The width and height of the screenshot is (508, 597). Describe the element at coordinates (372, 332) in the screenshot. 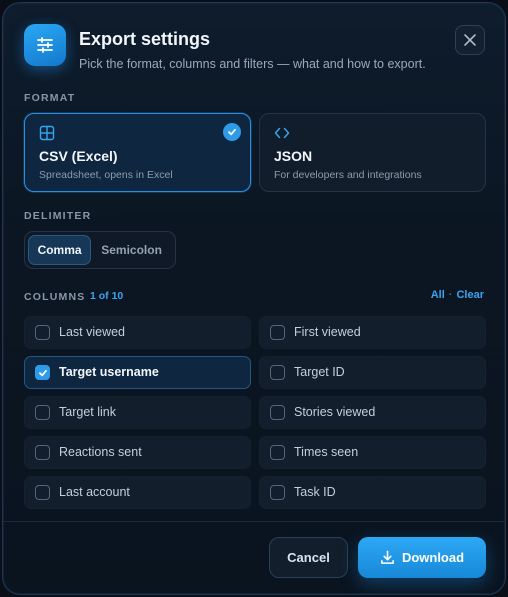

I see `column-option-first-viewed: First viewed` at that location.